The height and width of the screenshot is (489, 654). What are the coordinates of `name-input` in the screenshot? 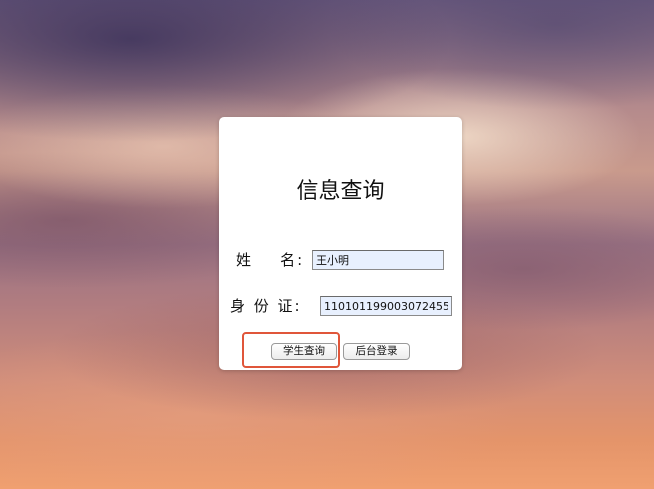 It's located at (378, 260).